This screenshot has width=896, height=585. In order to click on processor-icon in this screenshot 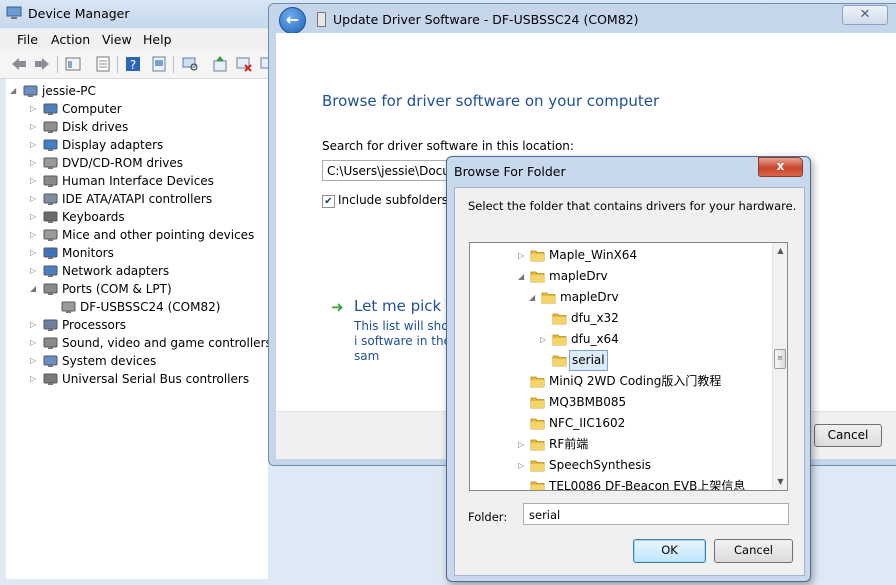, I will do `click(50, 325)`.